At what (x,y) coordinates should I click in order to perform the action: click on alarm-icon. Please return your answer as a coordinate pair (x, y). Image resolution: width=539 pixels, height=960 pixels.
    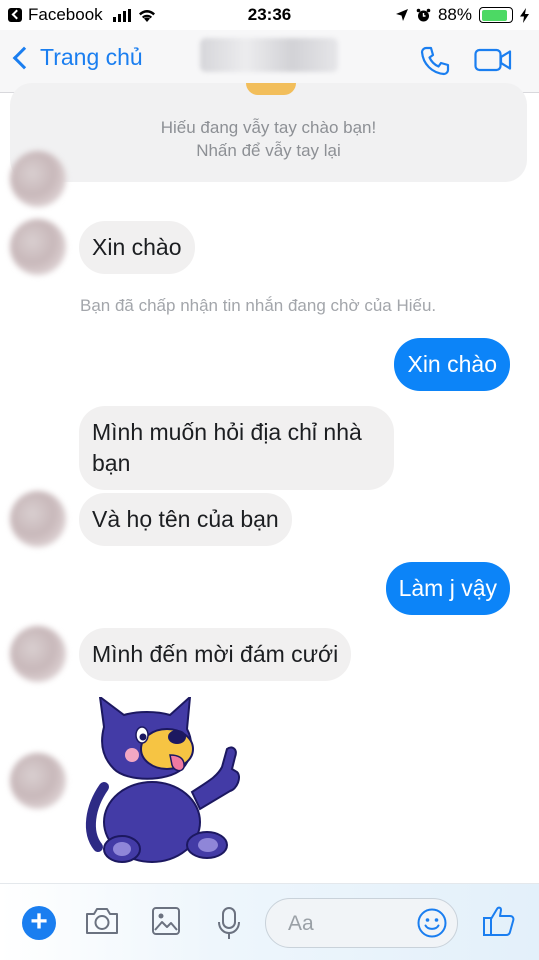
    Looking at the image, I should click on (423, 14).